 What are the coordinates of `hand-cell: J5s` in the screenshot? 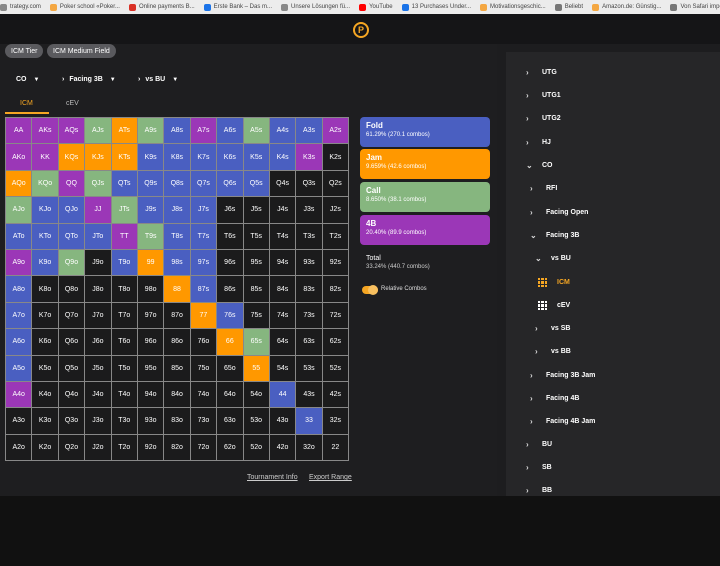 It's located at (256, 210).